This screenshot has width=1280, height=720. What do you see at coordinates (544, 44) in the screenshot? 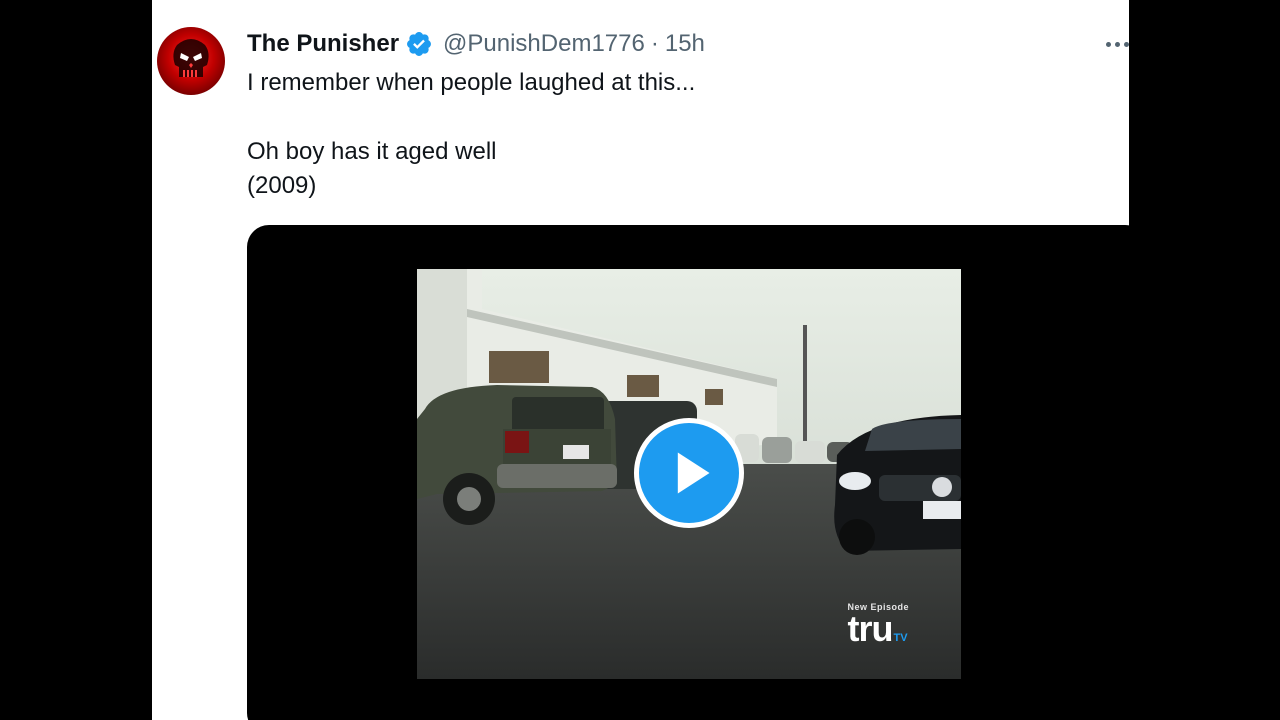
I see `author-handle: @PunishDem1776` at bounding box center [544, 44].